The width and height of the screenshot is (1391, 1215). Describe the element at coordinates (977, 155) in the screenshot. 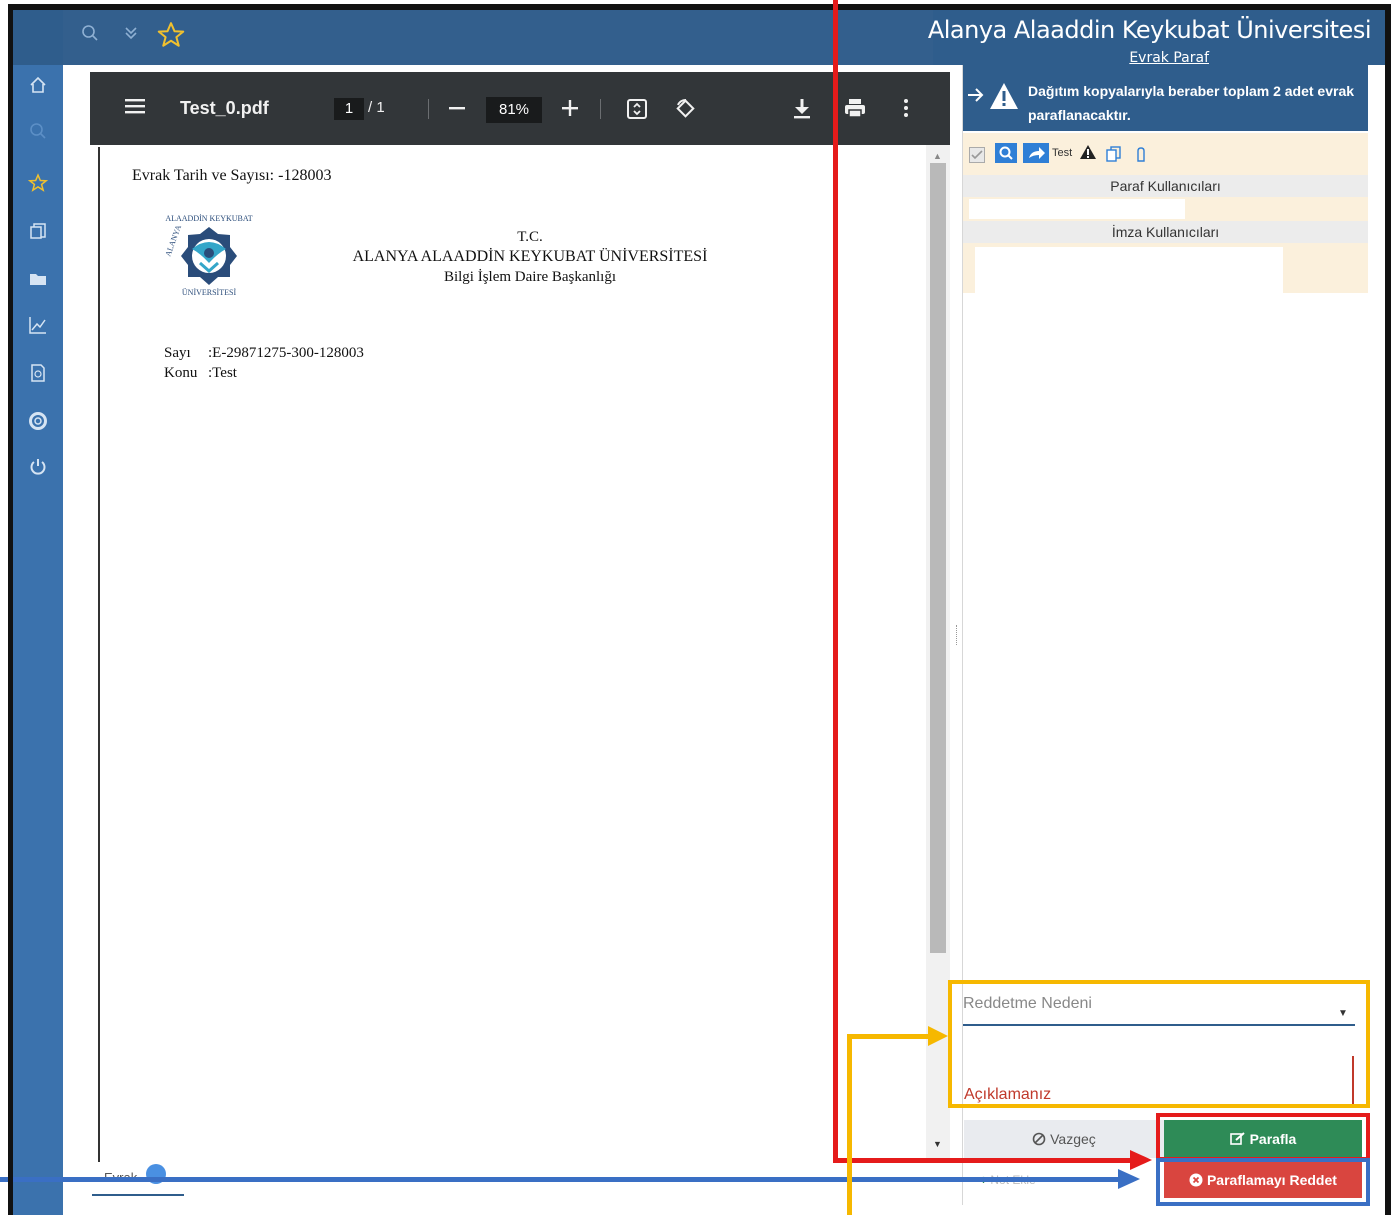

I see `select-checkbox` at that location.